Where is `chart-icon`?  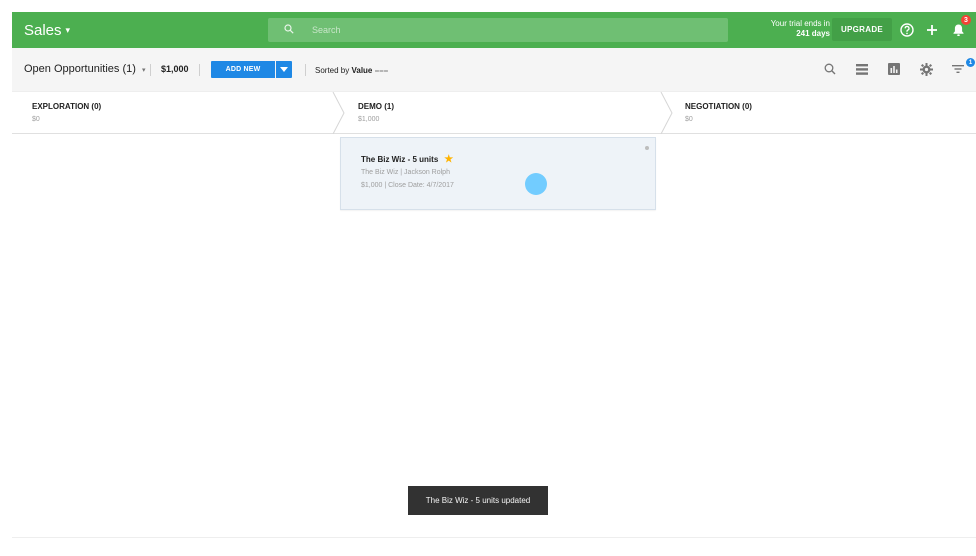
chart-icon is located at coordinates (894, 69).